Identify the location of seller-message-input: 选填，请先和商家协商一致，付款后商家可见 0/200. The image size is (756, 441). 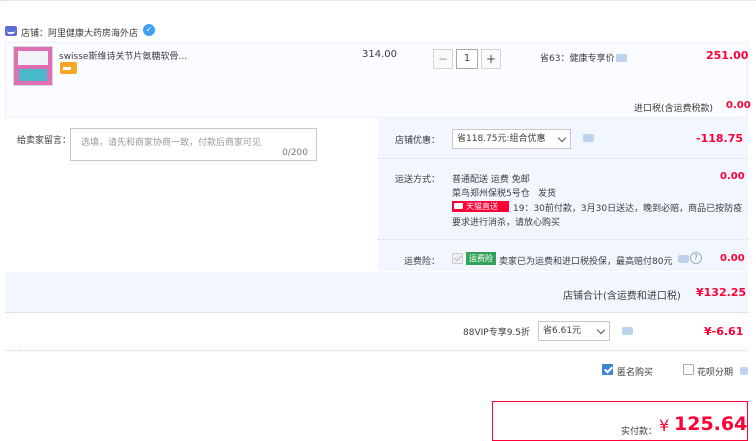
(193, 144).